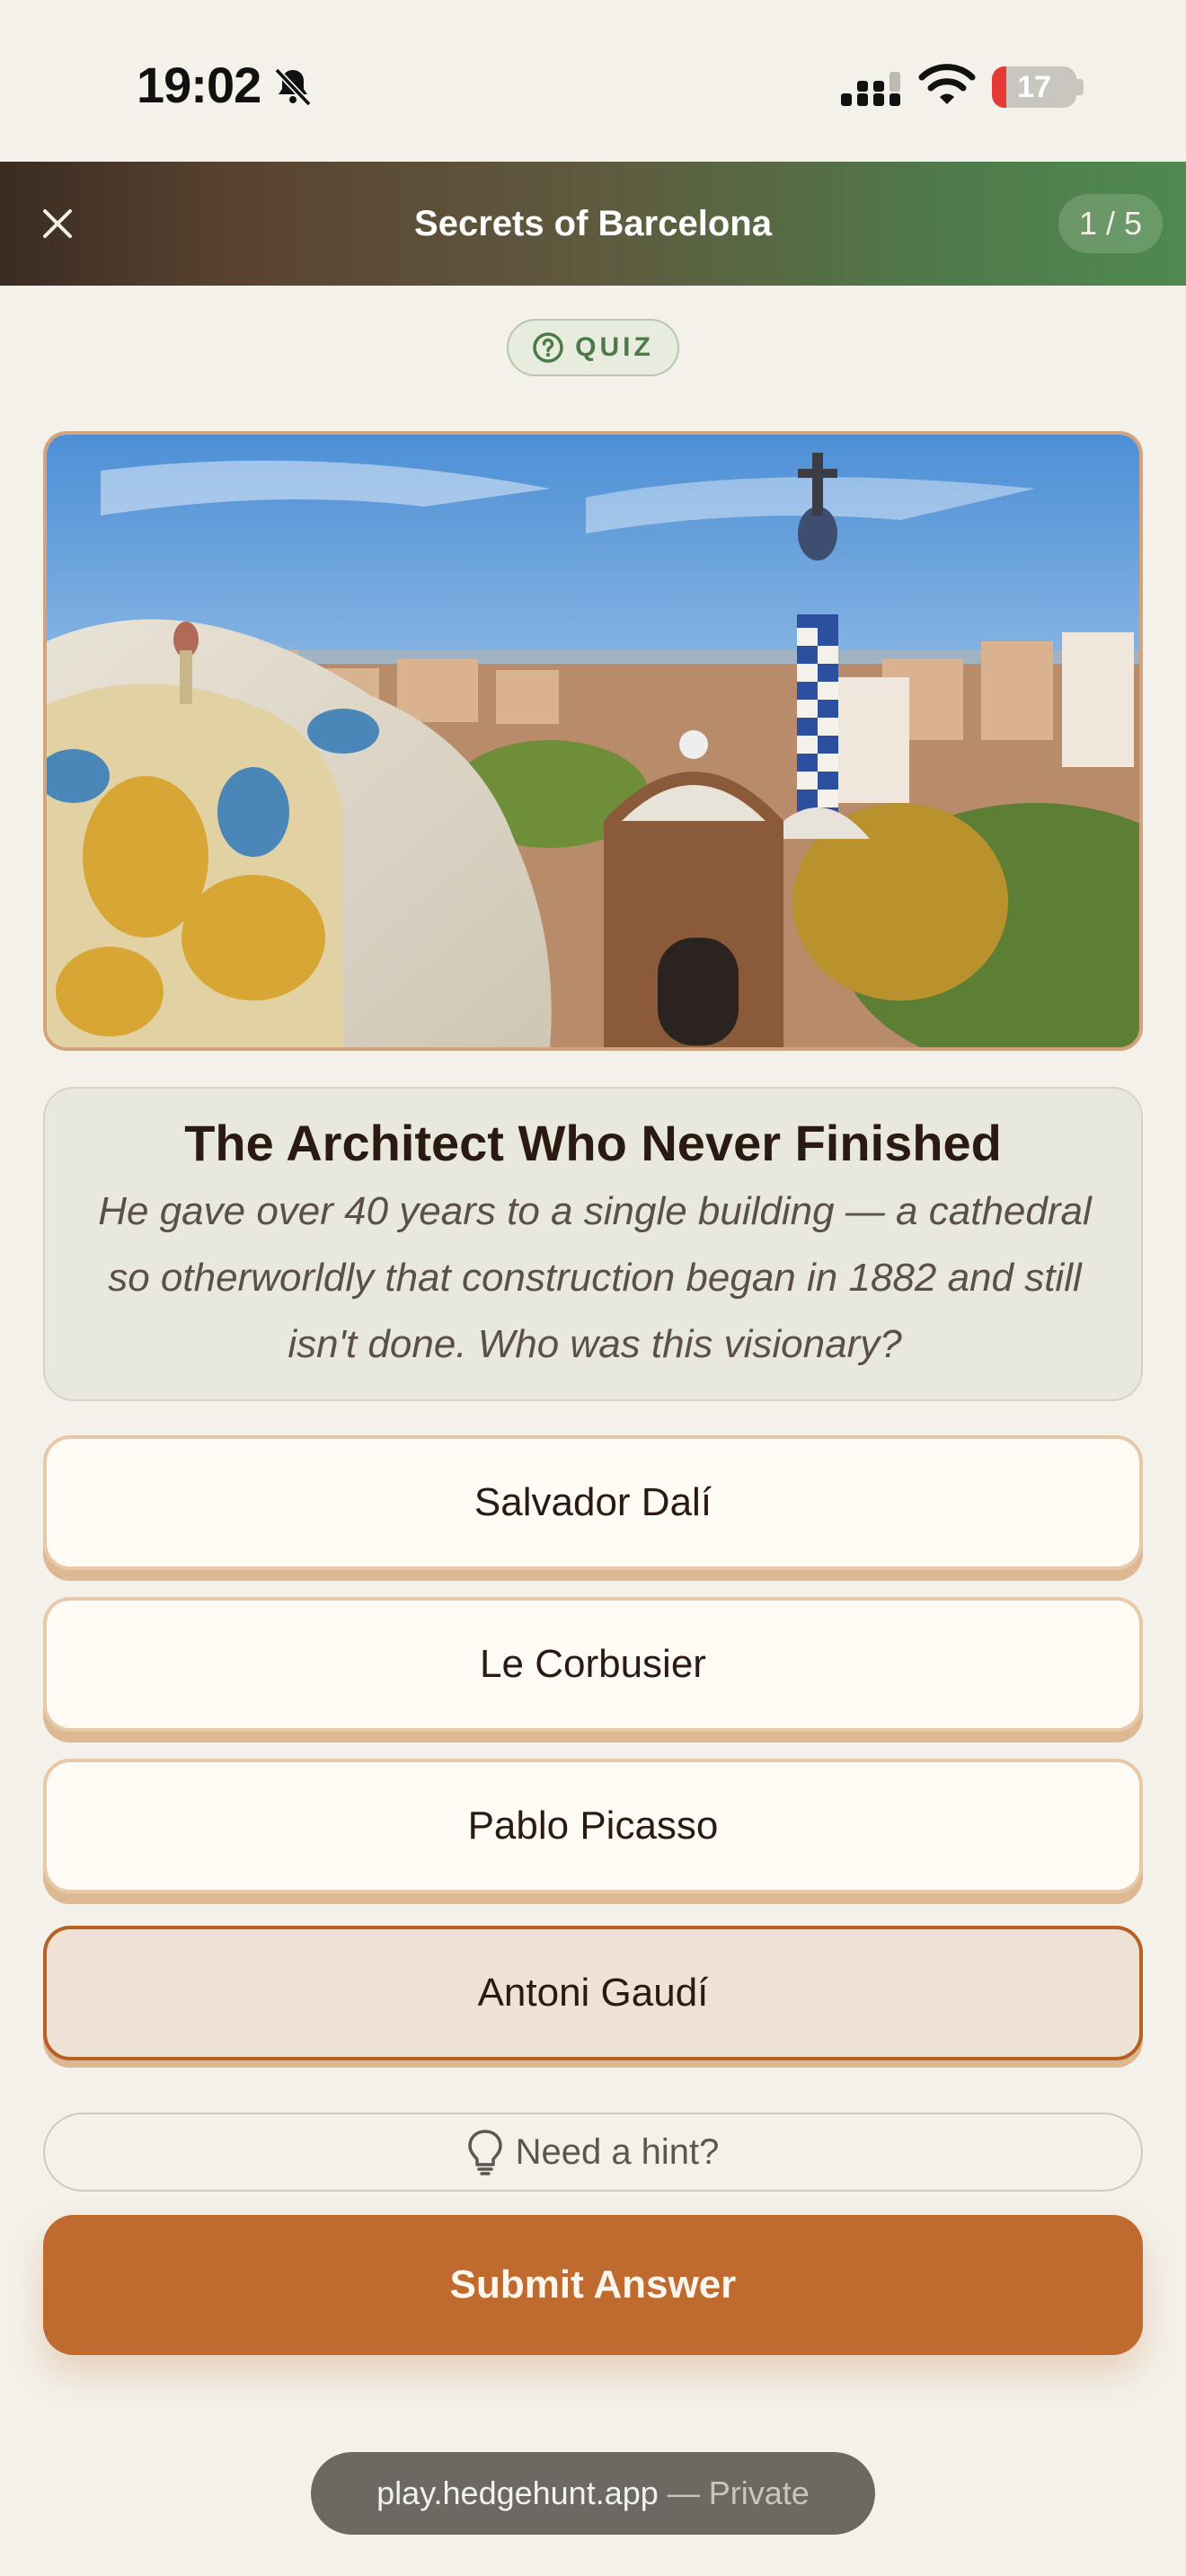  I want to click on submit-label: Submit Answer, so click(593, 2285).